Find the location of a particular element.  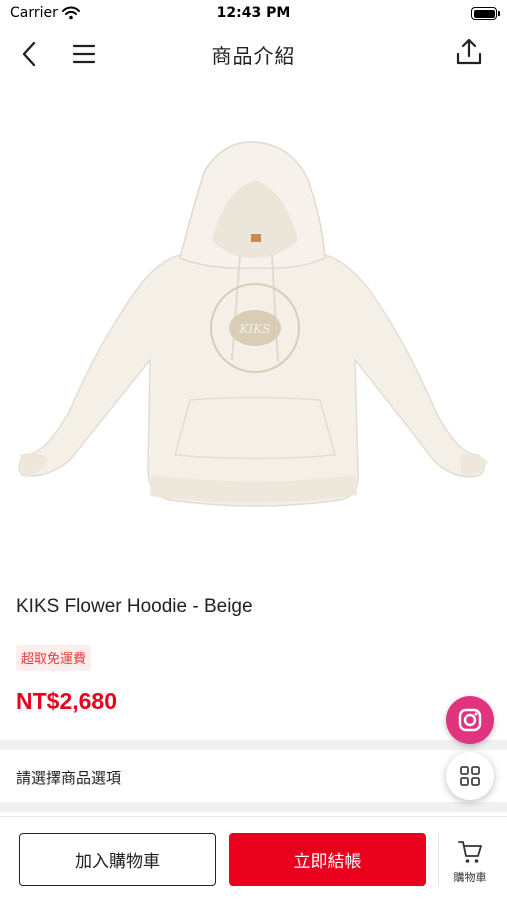

battery-icon is located at coordinates (485, 13).